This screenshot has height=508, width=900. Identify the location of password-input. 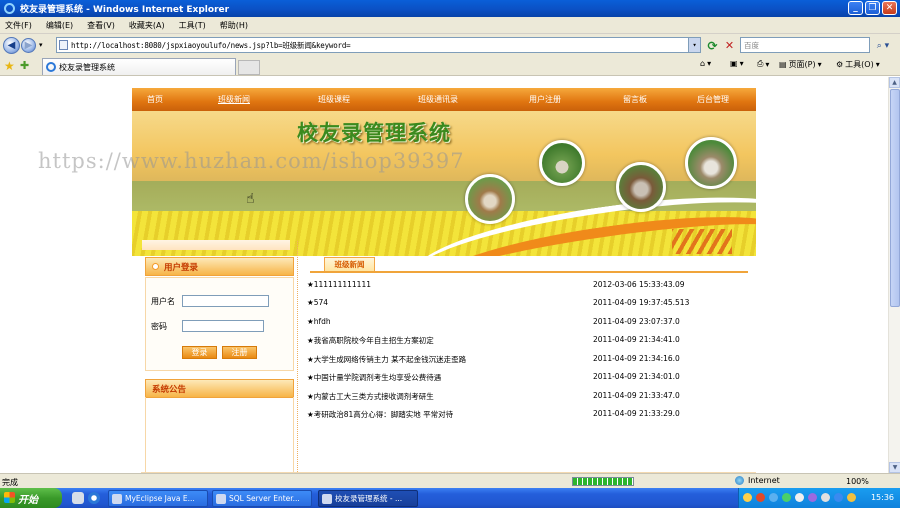
(223, 326).